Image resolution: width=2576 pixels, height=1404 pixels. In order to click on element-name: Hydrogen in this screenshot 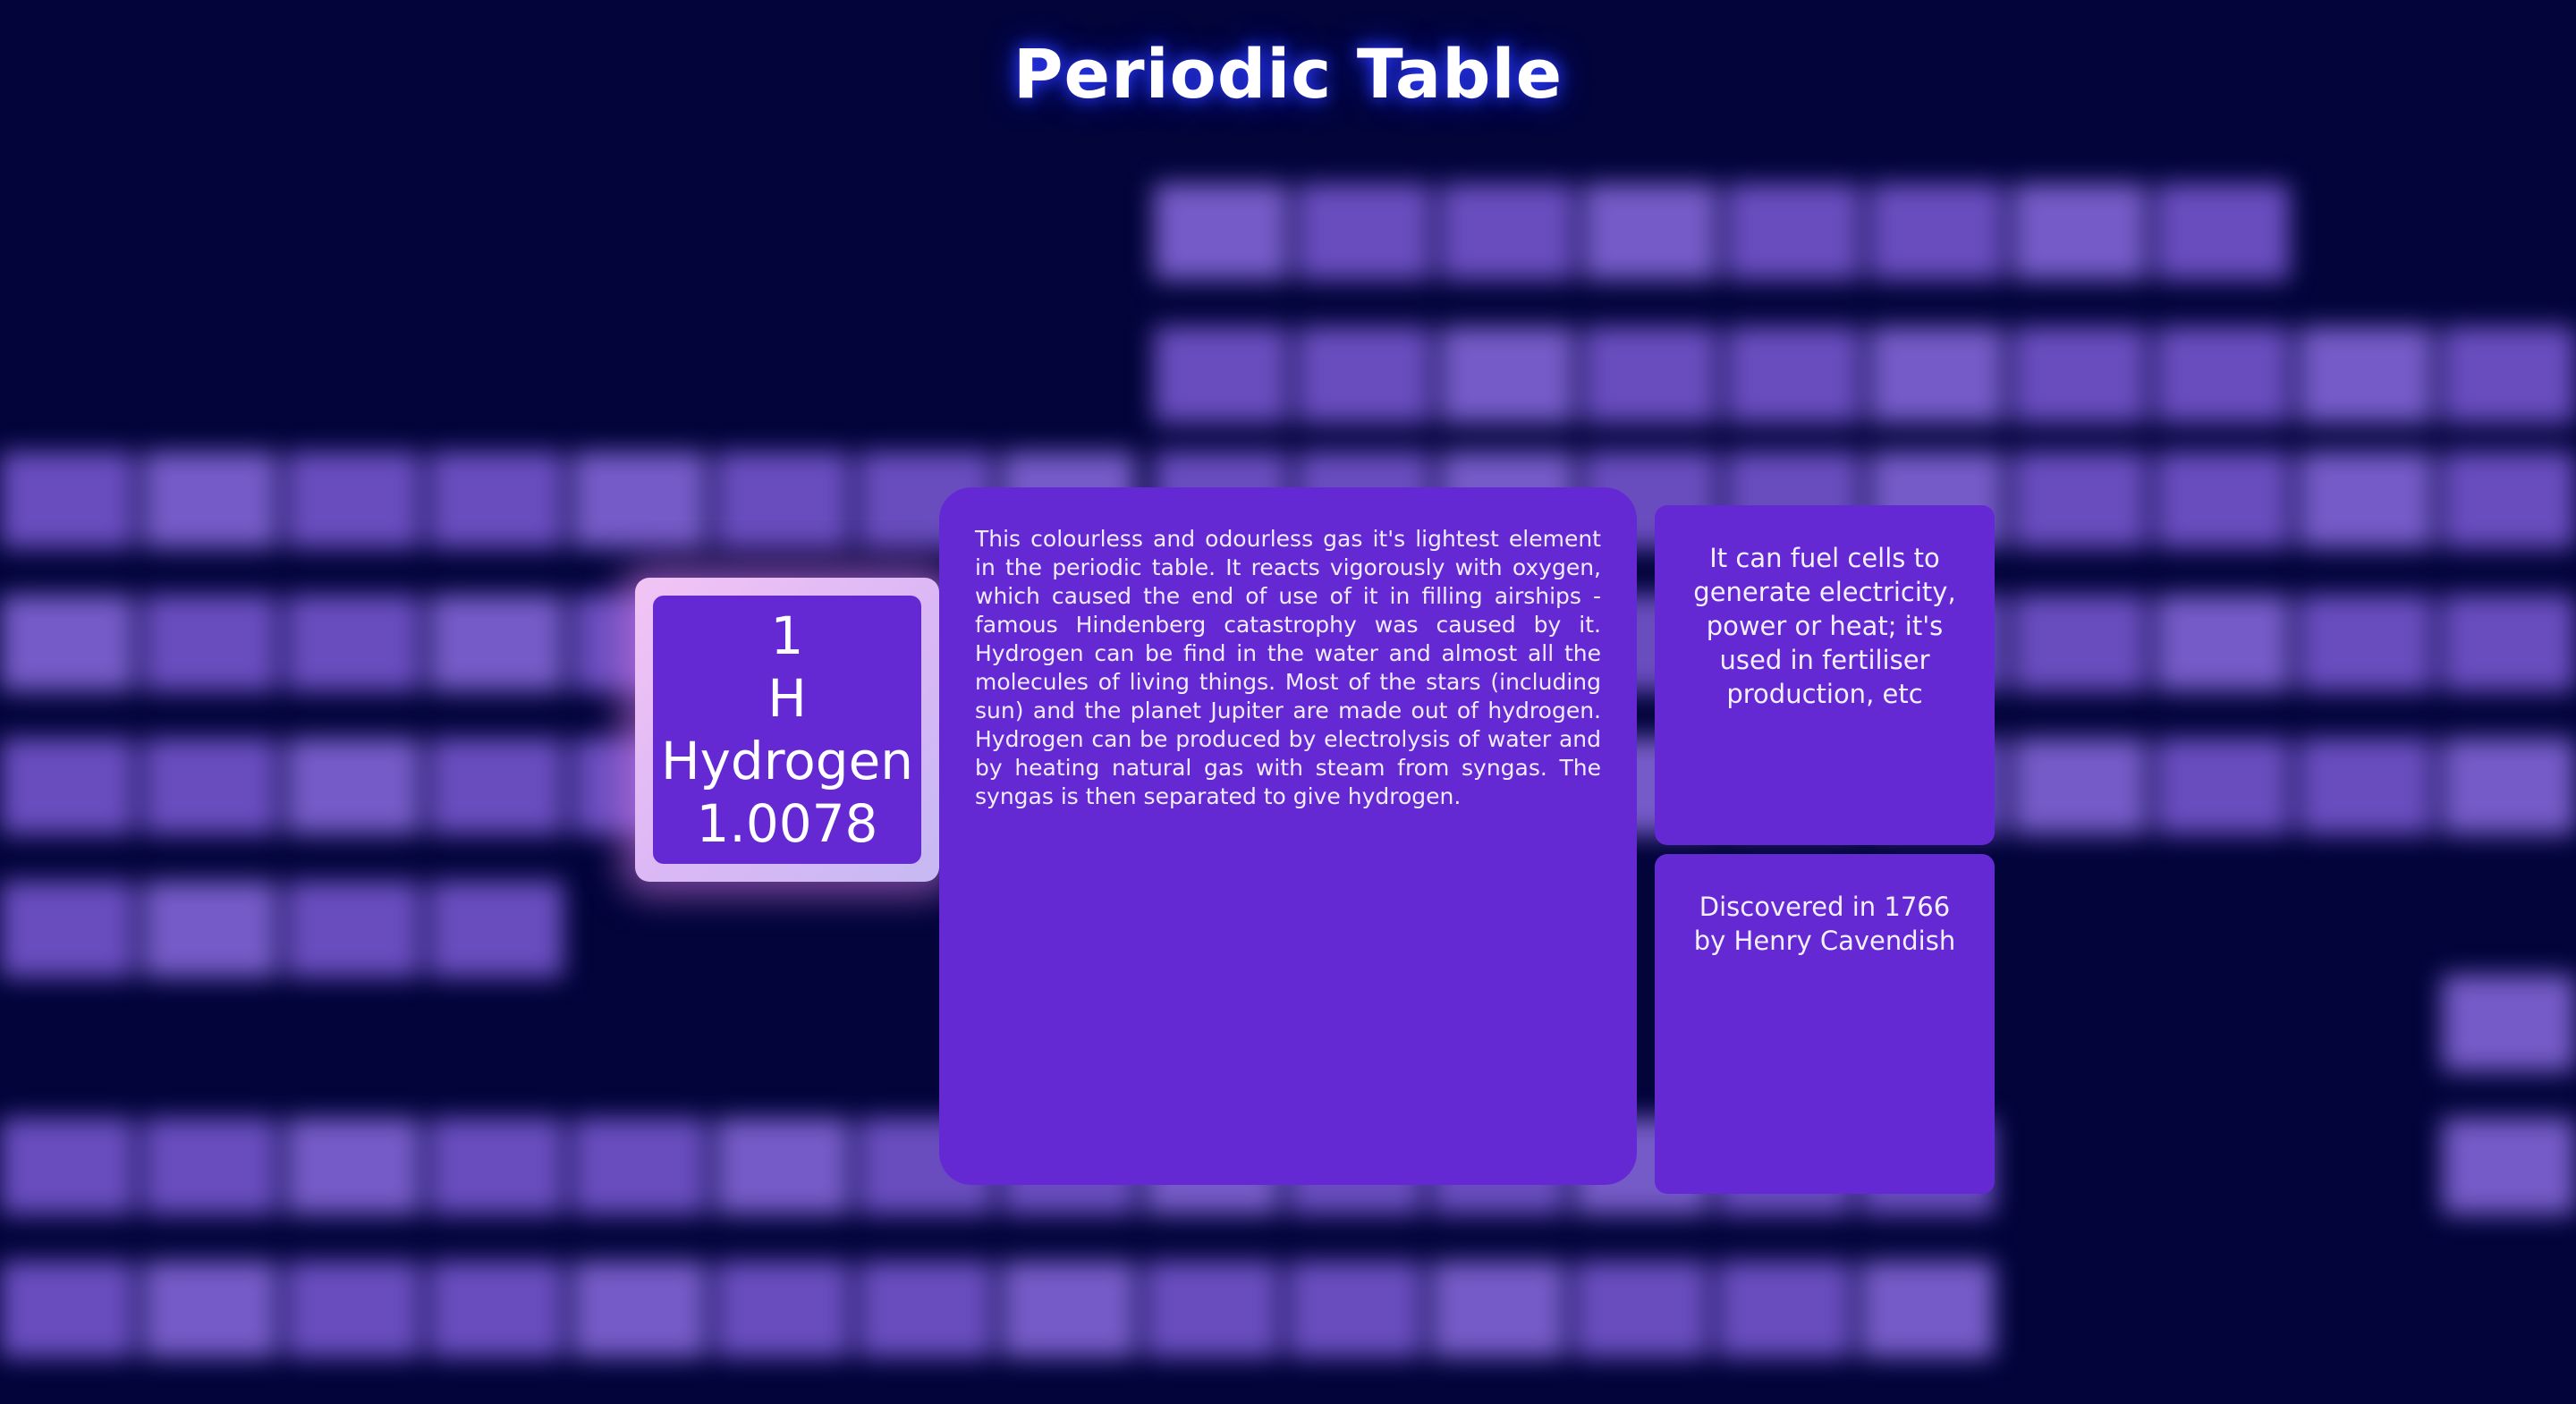, I will do `click(787, 761)`.